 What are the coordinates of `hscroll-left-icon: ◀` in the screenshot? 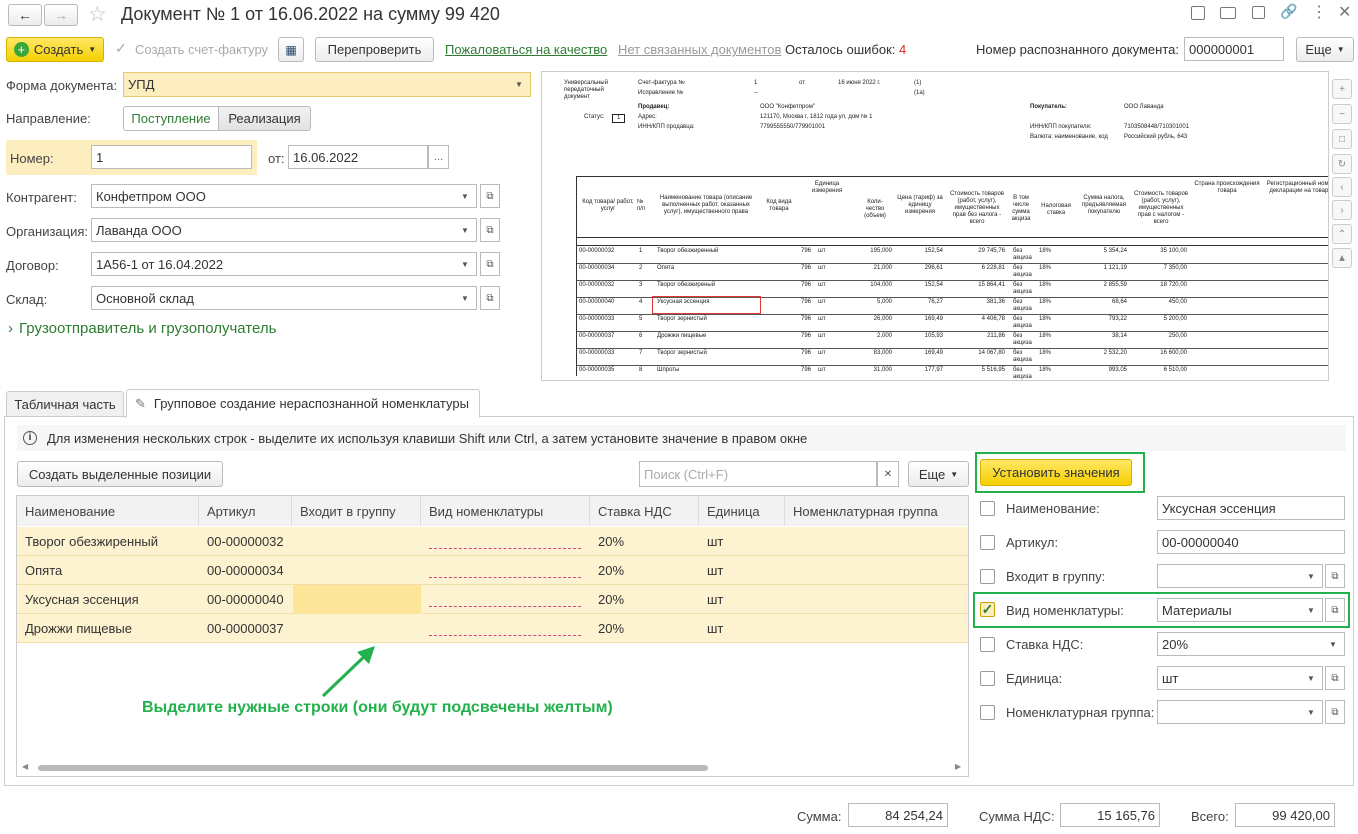 It's located at (25, 766).